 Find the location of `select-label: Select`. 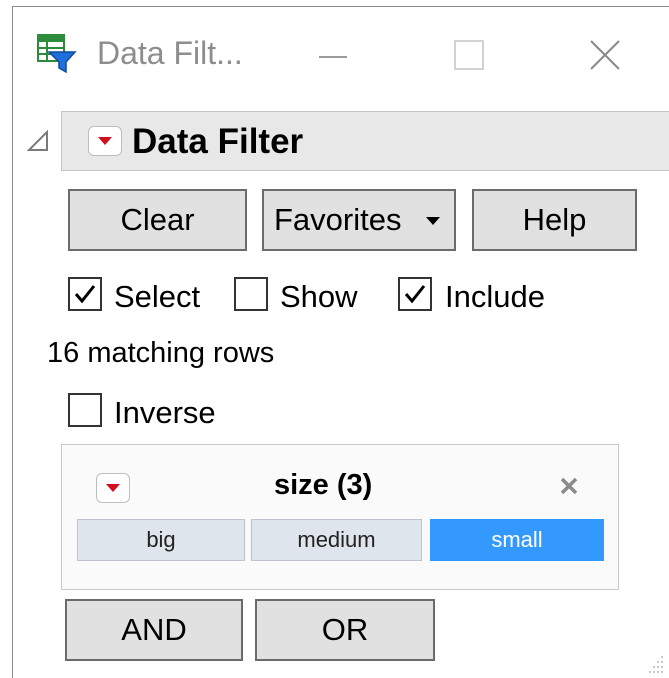

select-label: Select is located at coordinates (157, 296).